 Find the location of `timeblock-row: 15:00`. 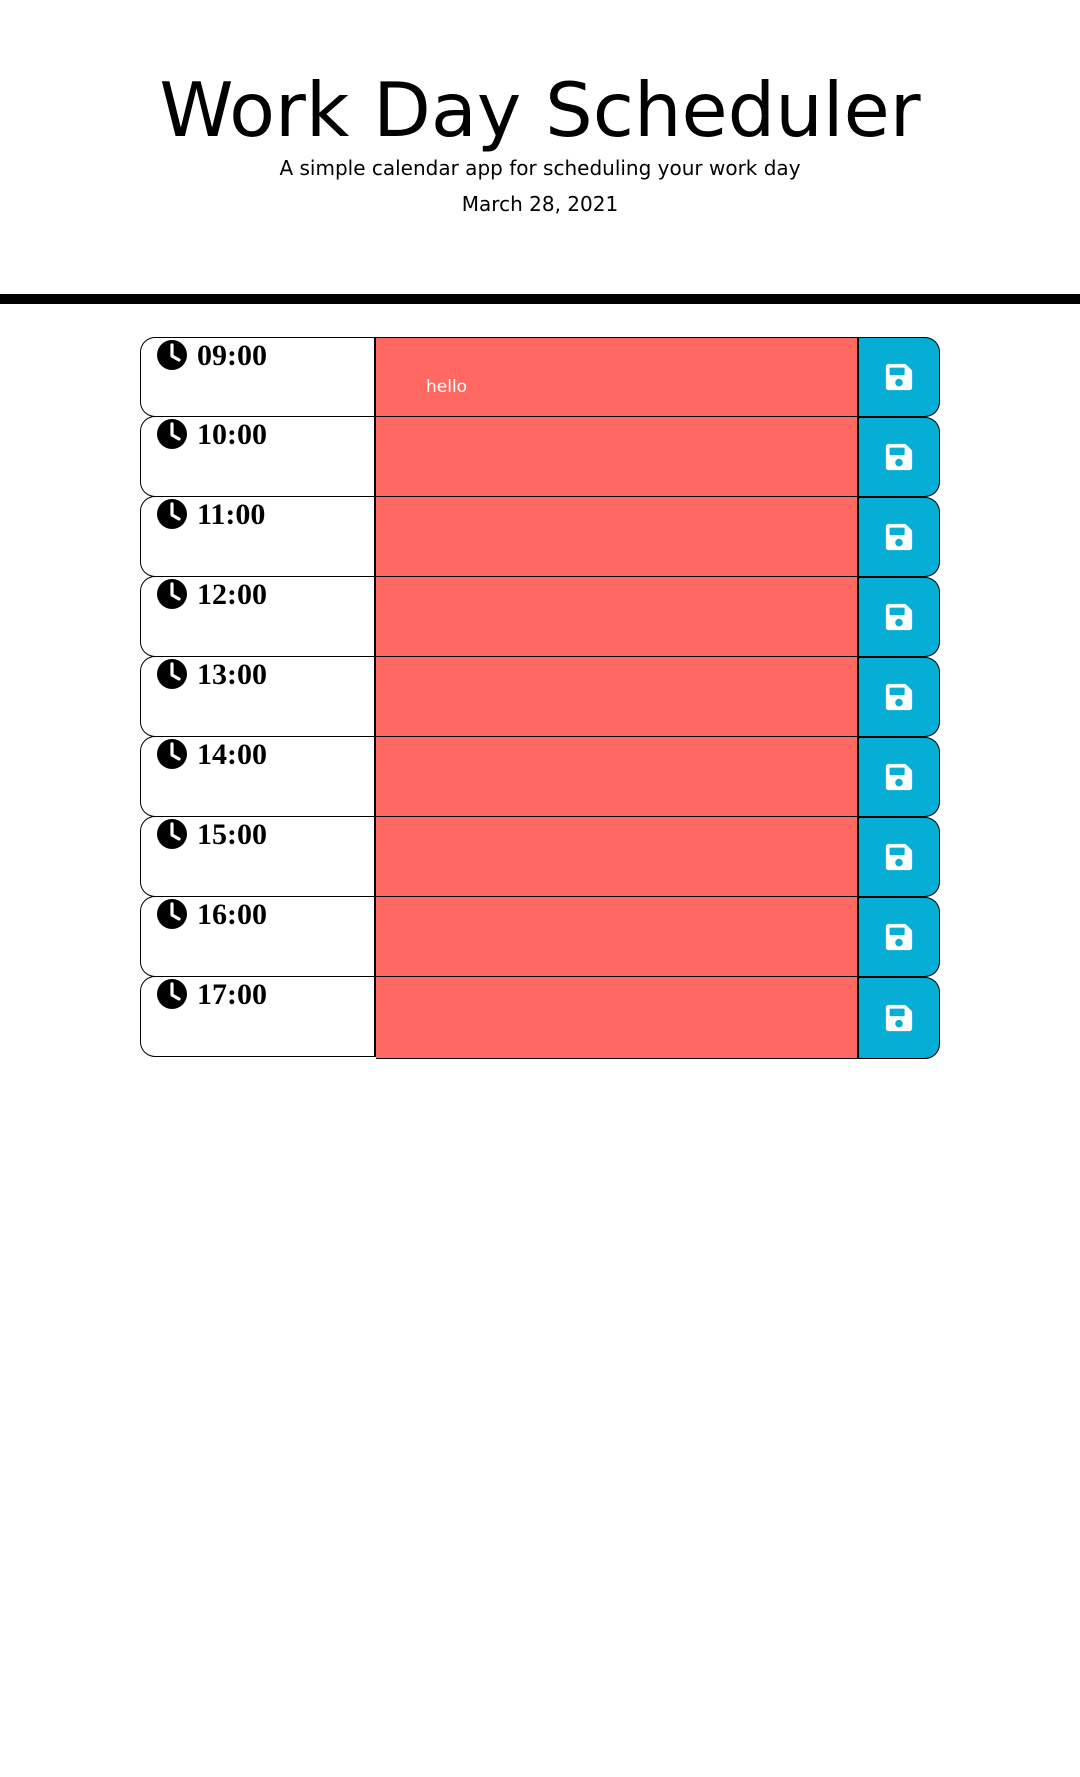

timeblock-row: 15:00 is located at coordinates (540, 856).